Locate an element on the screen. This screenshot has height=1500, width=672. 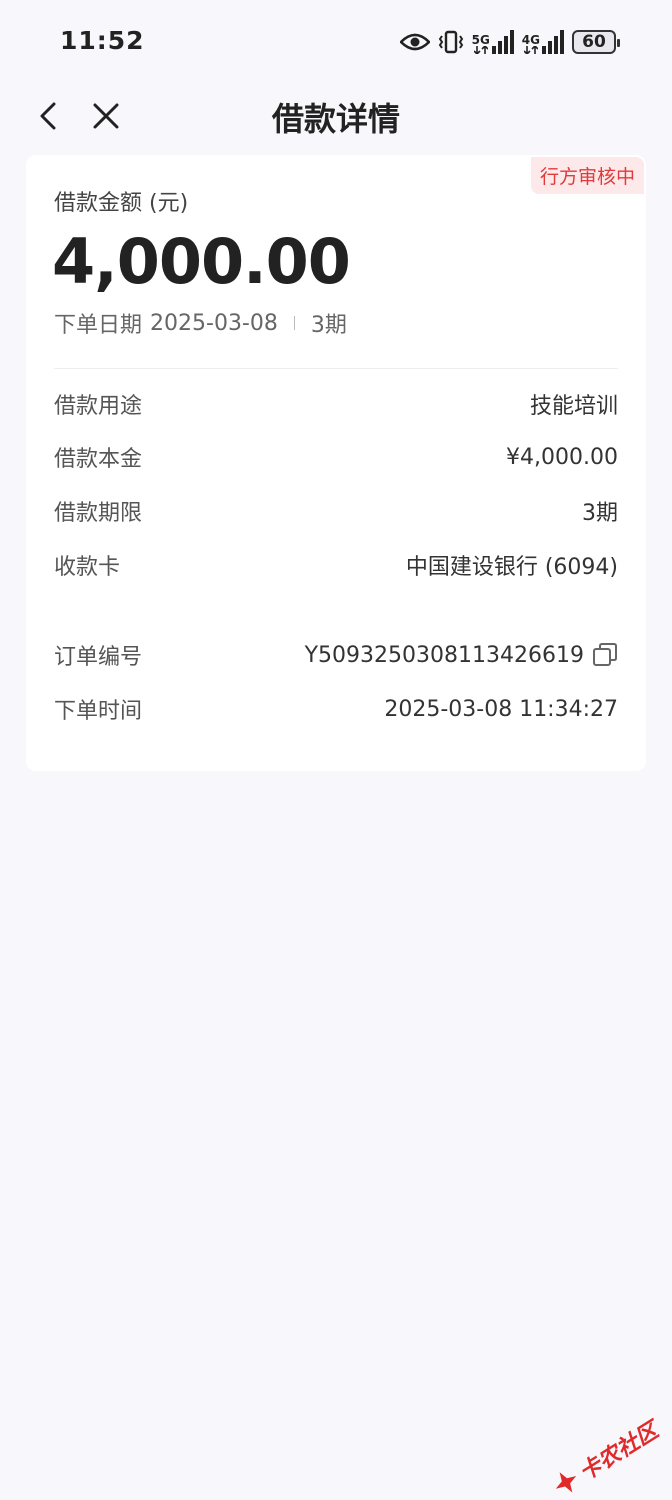
row-value: ¥4,000.00 is located at coordinates (562, 457).